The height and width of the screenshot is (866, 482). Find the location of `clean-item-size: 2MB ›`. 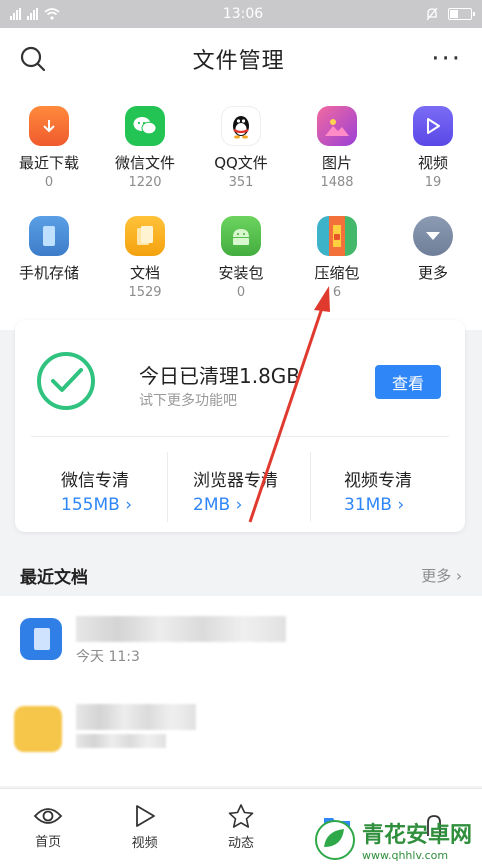

clean-item-size: 2MB › is located at coordinates (218, 505).